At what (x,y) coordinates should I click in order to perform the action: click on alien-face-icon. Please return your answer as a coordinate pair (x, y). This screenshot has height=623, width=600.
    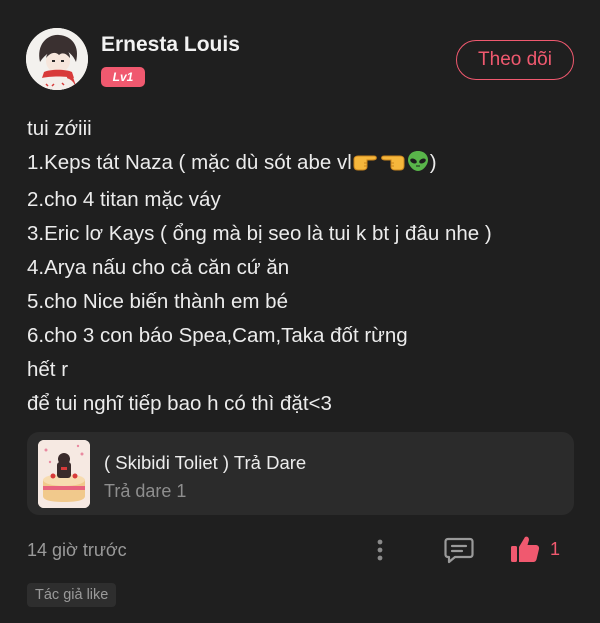
    Looking at the image, I should click on (418, 166).